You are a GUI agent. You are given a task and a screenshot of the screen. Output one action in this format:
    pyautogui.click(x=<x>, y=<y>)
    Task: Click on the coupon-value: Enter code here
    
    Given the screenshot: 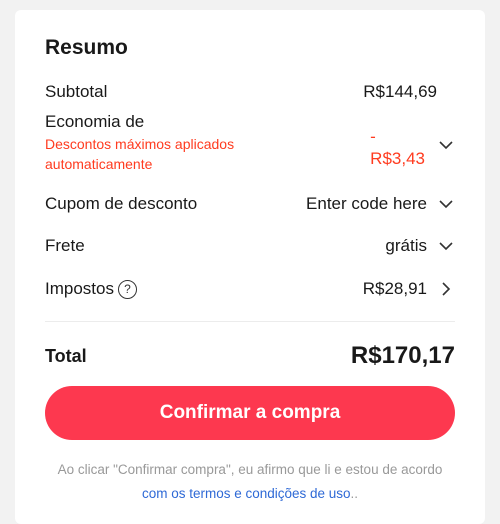 What is the action you would take?
    pyautogui.click(x=380, y=204)
    